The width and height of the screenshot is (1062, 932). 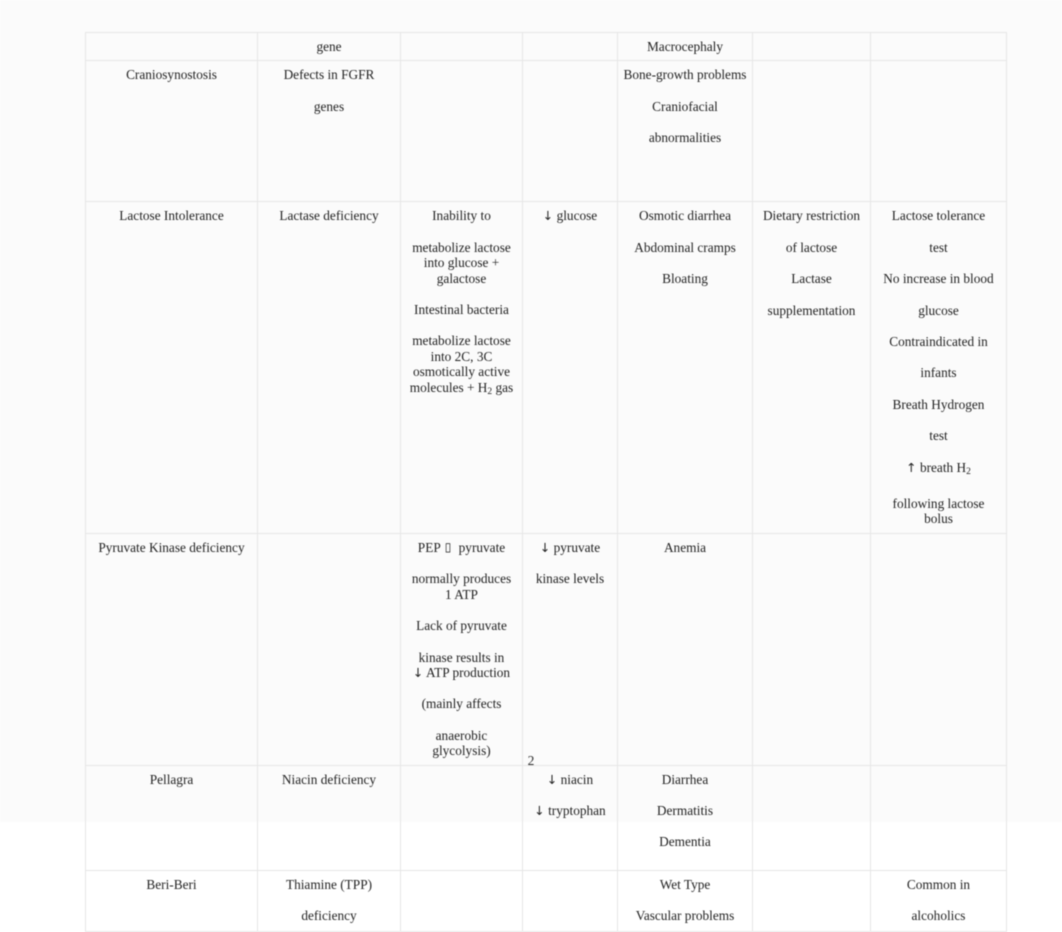 What do you see at coordinates (938, 247) in the screenshot?
I see `text-lactose-tolerance-test-line2: test` at bounding box center [938, 247].